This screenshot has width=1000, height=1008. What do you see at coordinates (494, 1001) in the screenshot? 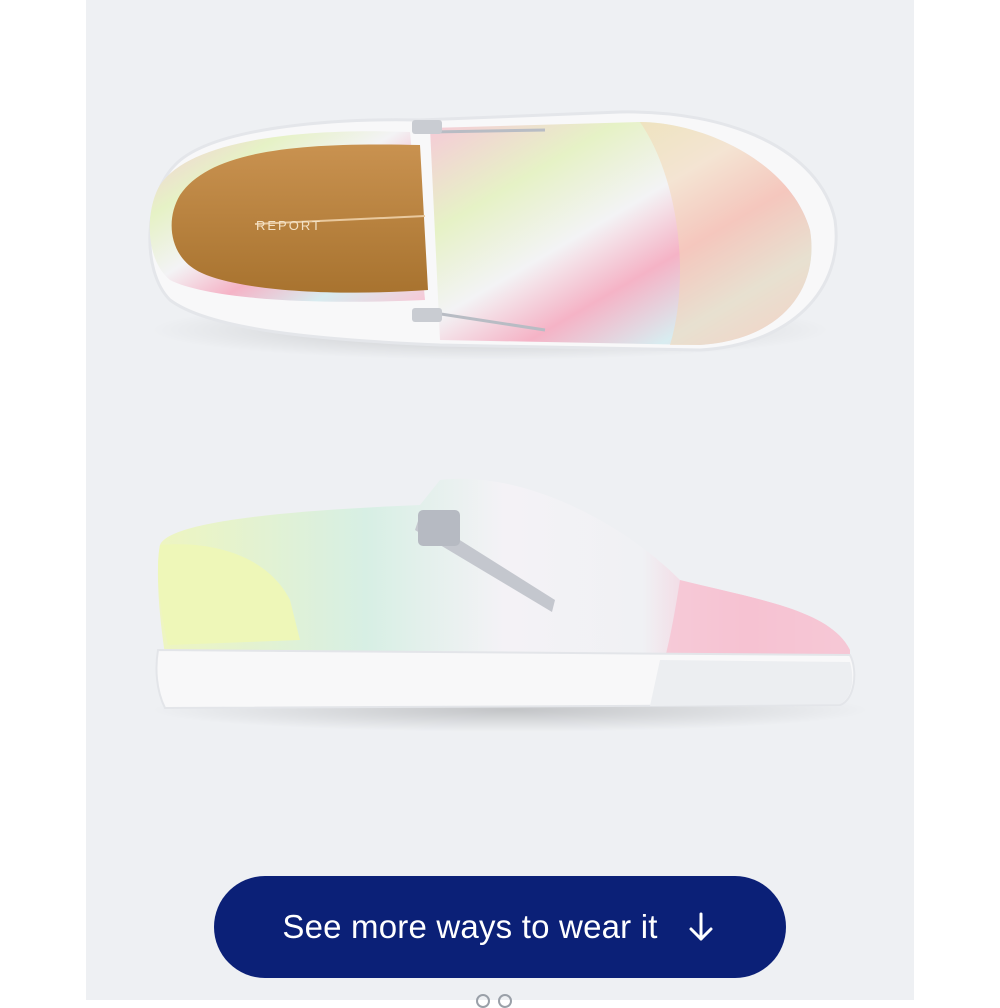
I see `carousel-indicator` at bounding box center [494, 1001].